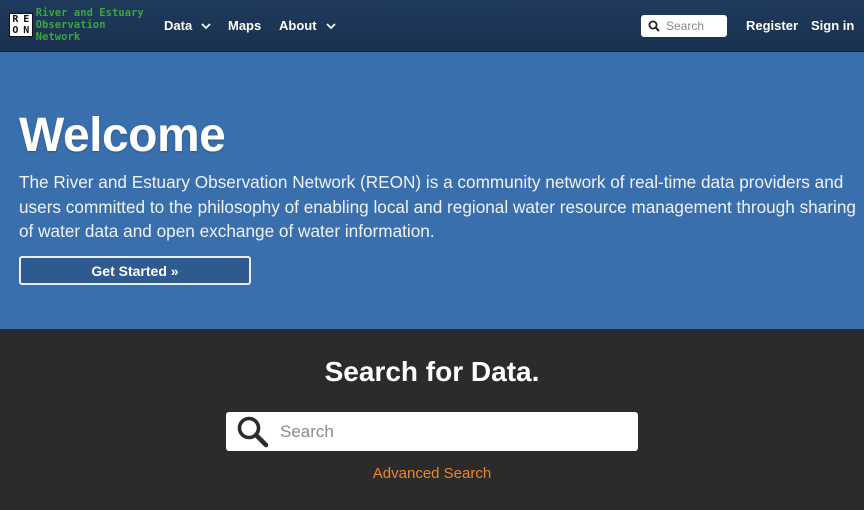 The width and height of the screenshot is (864, 510). Describe the element at coordinates (15, 30) in the screenshot. I see `logo-letter: O` at that location.